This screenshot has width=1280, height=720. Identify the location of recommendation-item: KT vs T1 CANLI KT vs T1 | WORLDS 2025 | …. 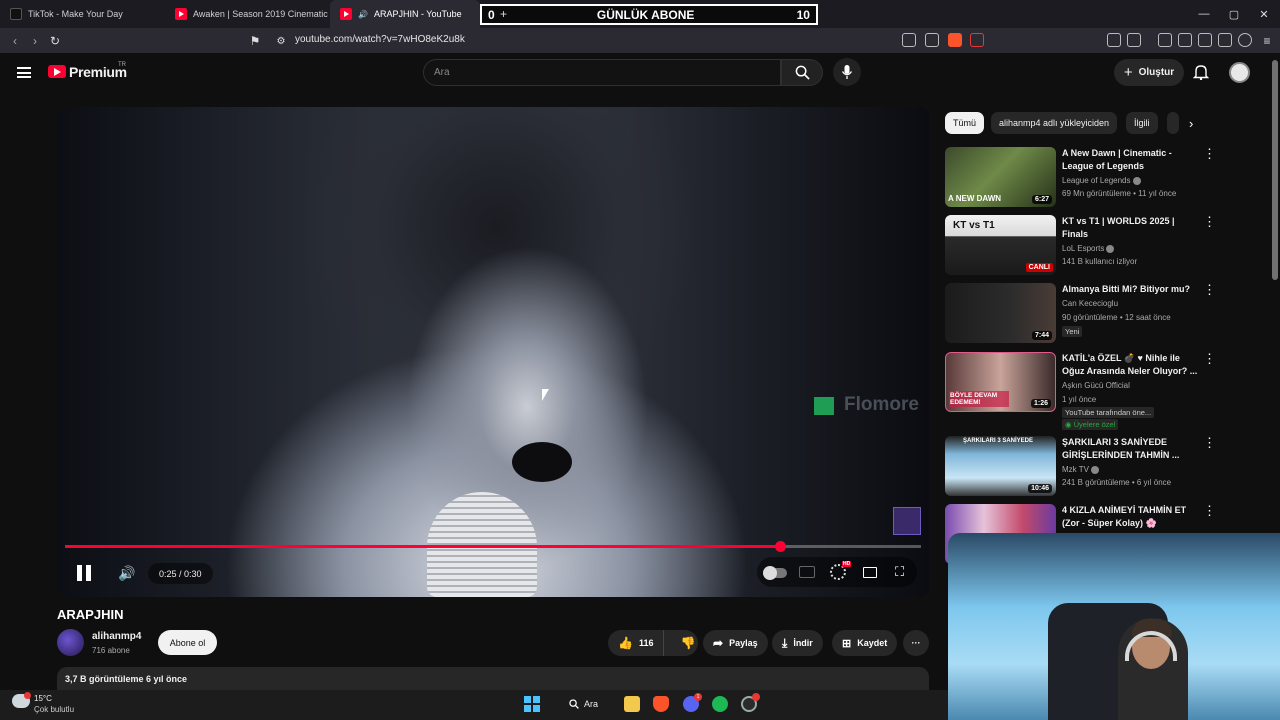
(1095, 245).